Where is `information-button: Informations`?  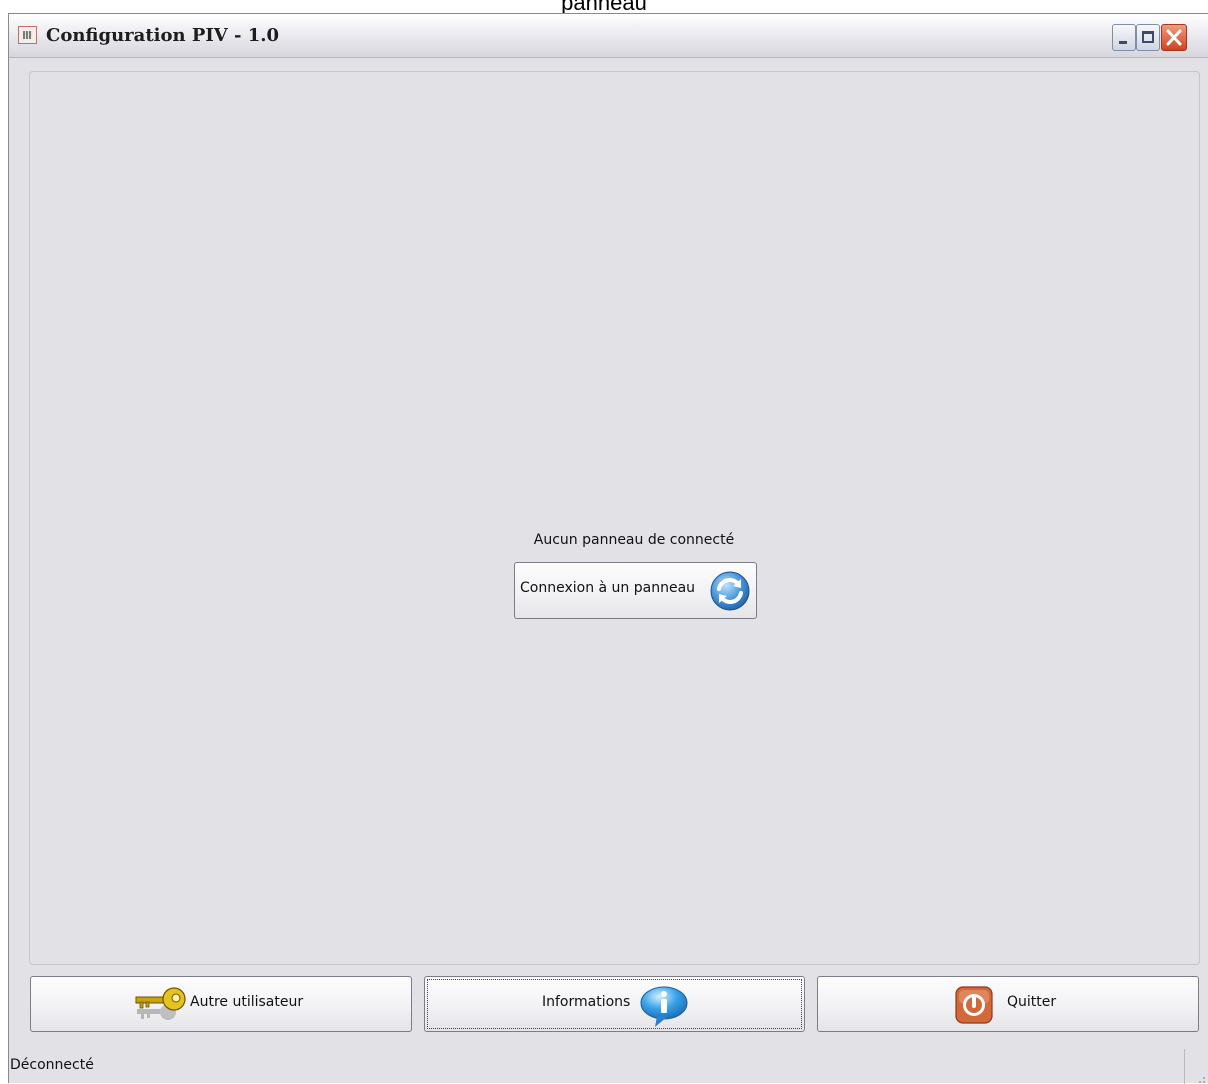 information-button: Informations is located at coordinates (614, 1004).